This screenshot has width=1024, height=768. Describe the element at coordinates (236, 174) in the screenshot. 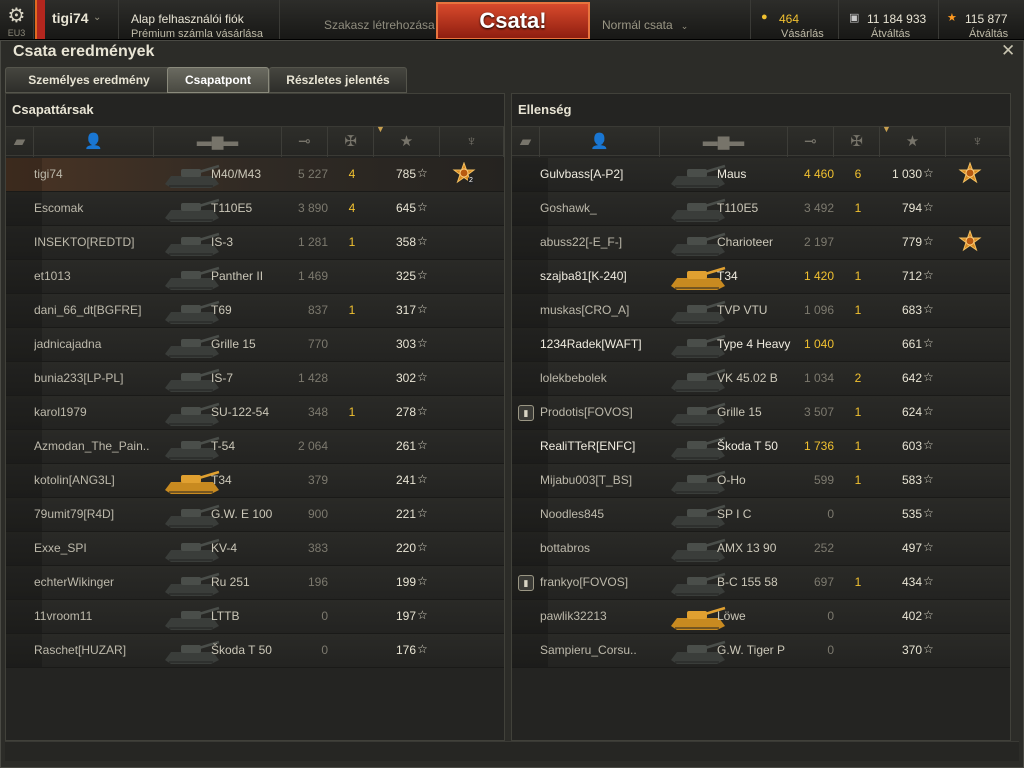

I see `tank-name: M40/M43` at that location.